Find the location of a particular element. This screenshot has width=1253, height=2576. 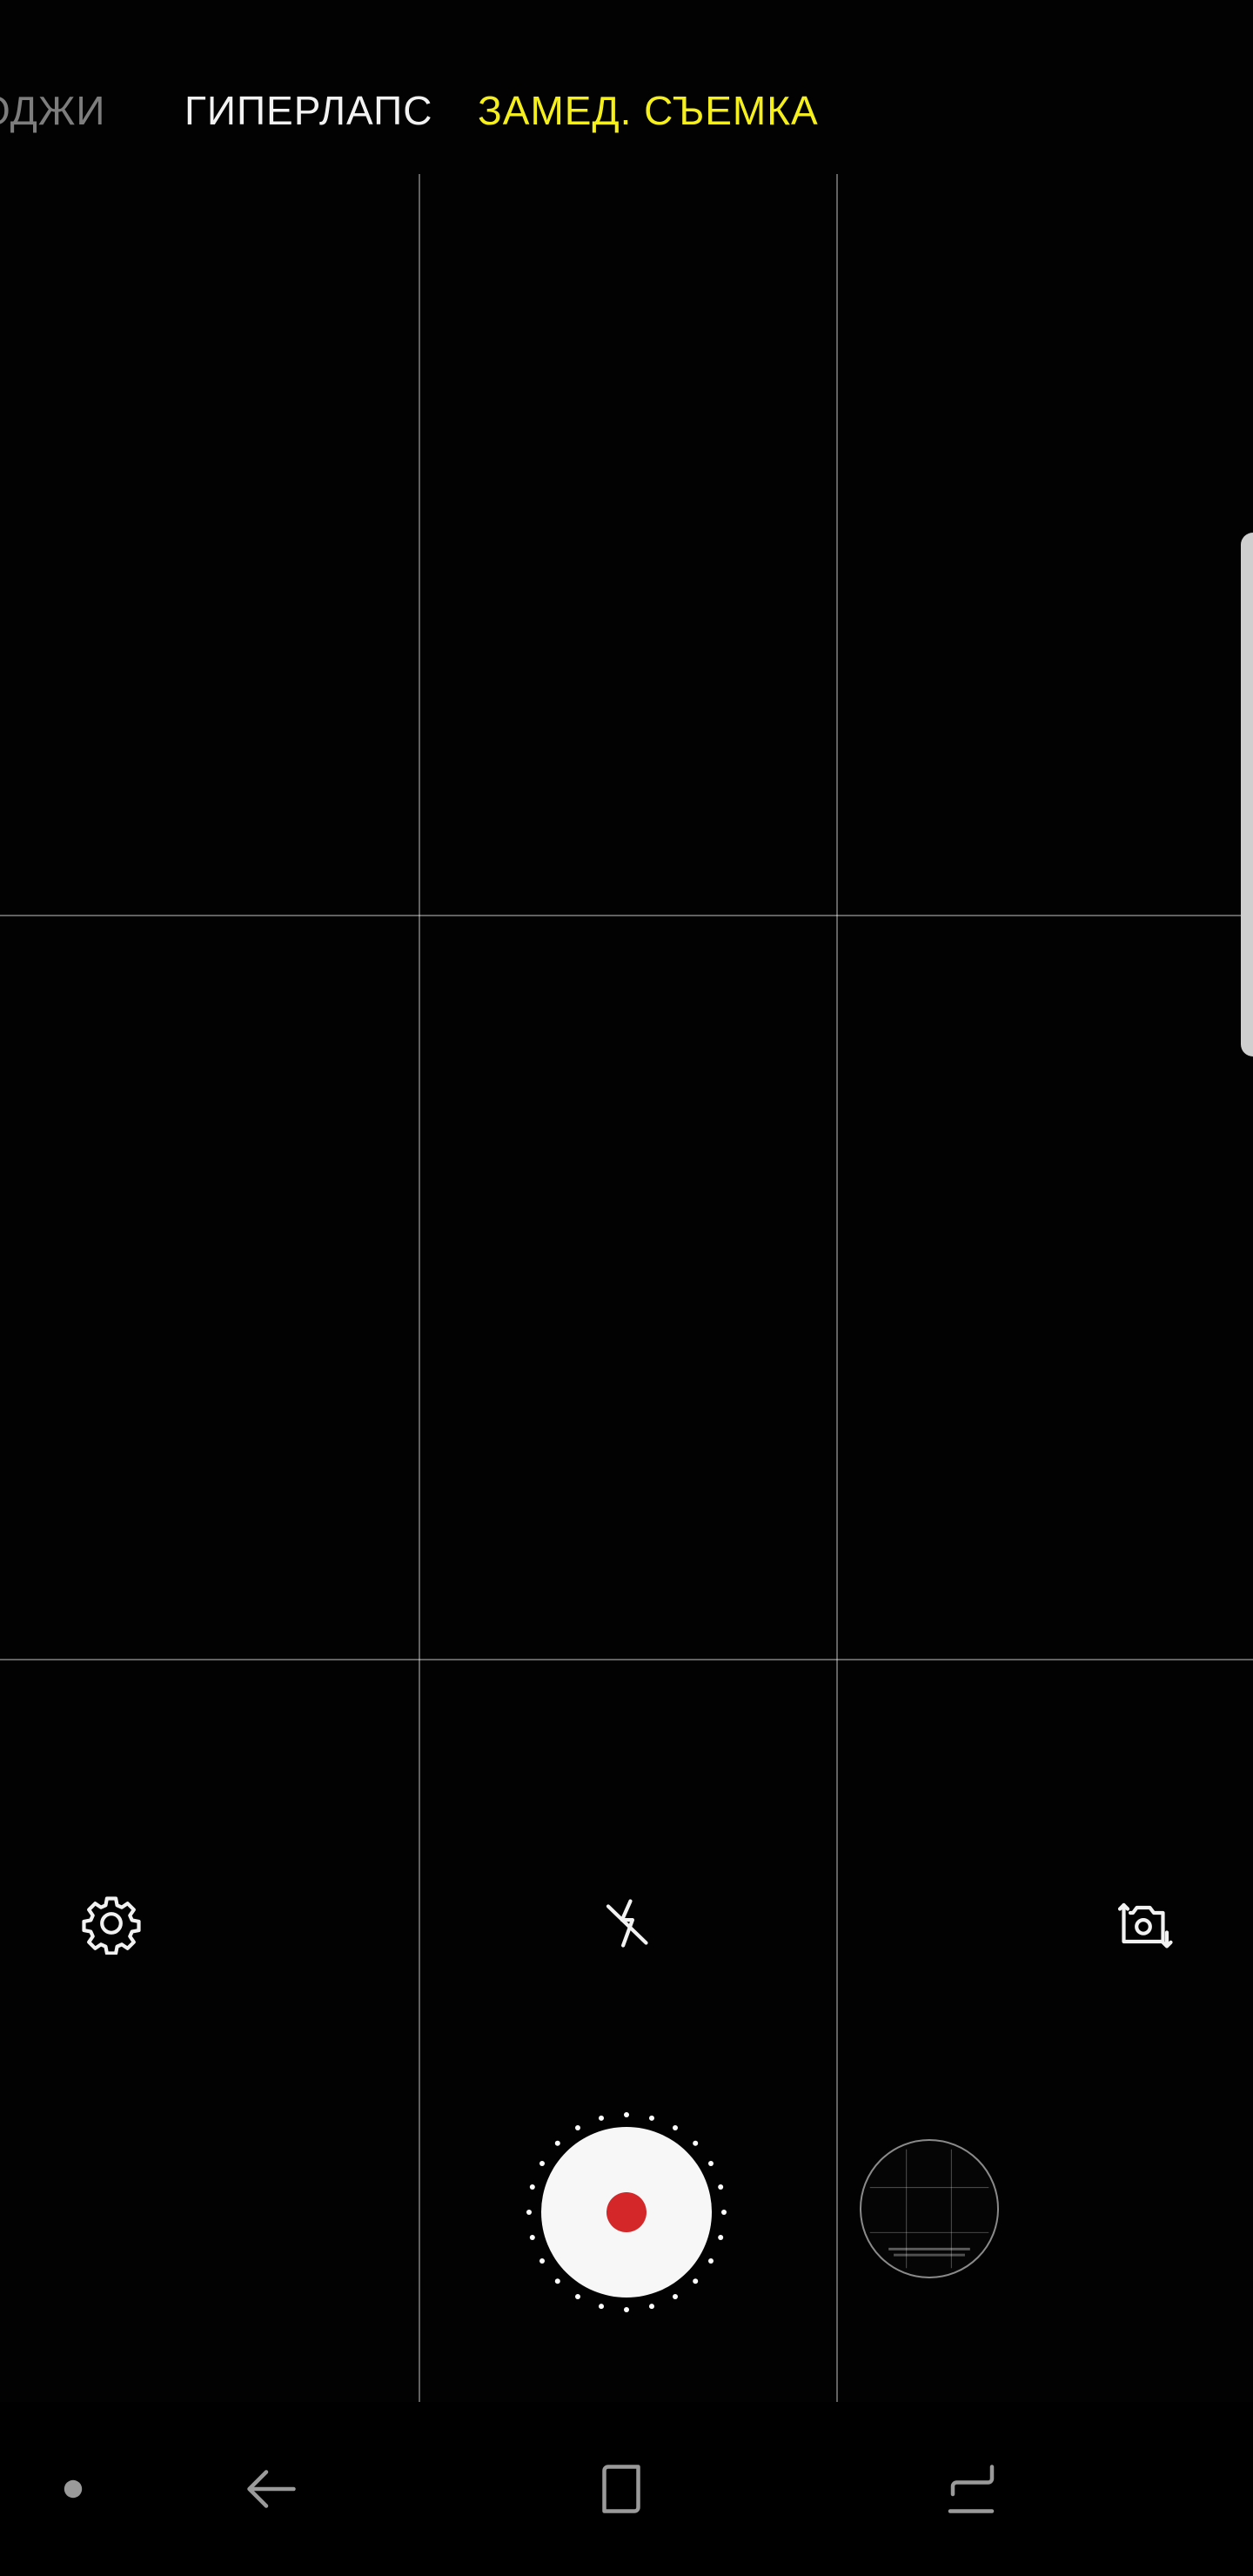

record-button is located at coordinates (626, 2213).